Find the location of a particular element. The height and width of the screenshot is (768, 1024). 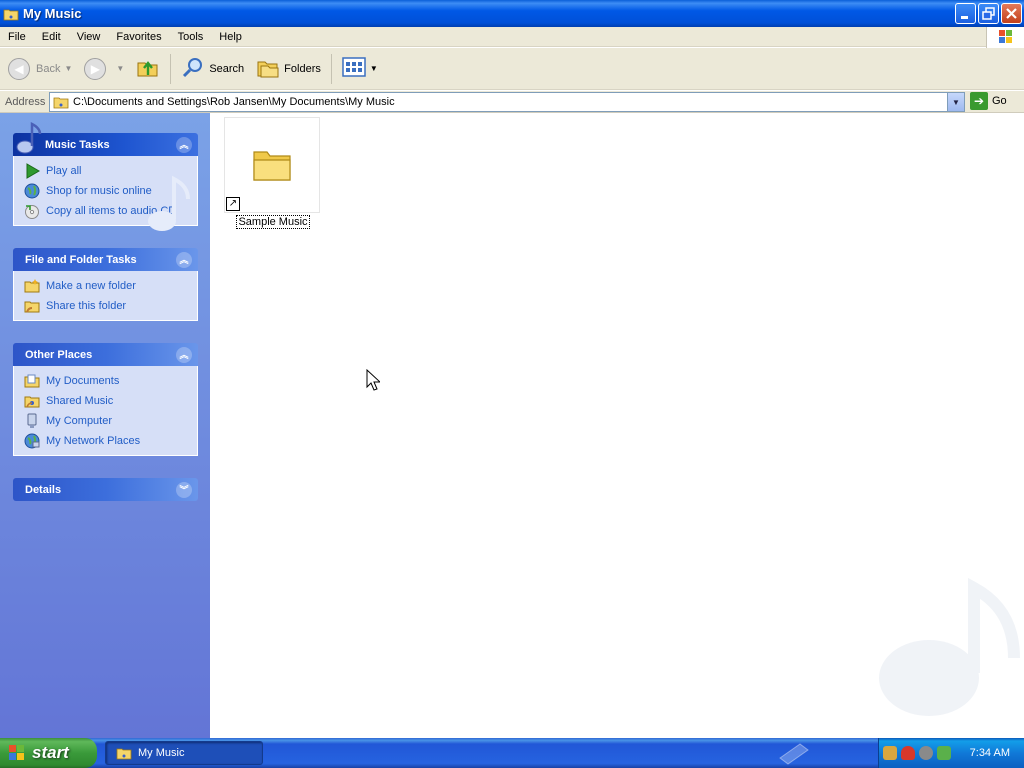

file-folder-tasks-title: File and Folder Tasks is located at coordinates (81, 259).